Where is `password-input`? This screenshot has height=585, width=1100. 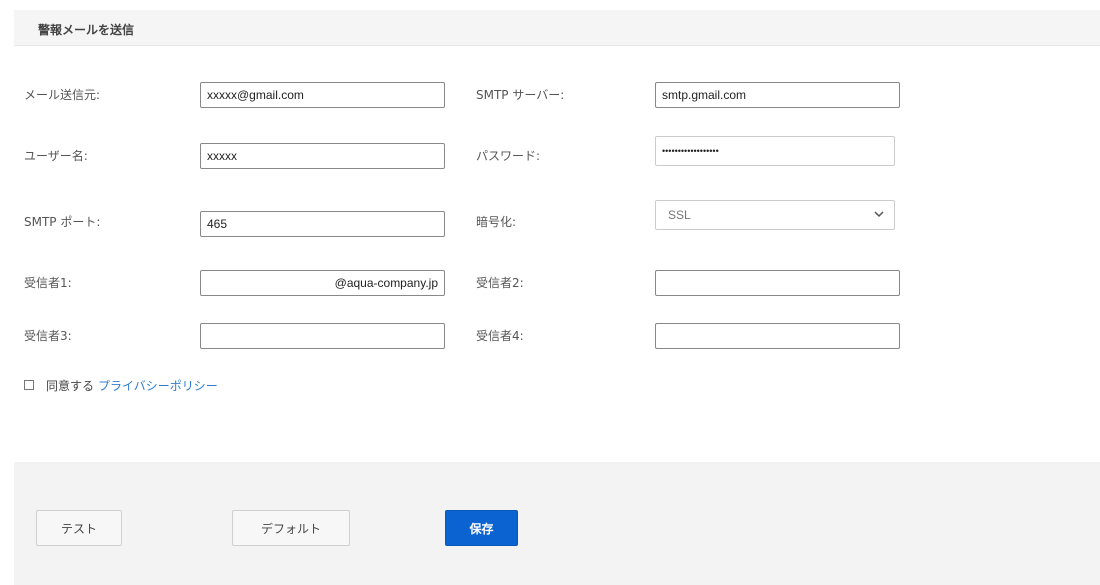 password-input is located at coordinates (775, 151).